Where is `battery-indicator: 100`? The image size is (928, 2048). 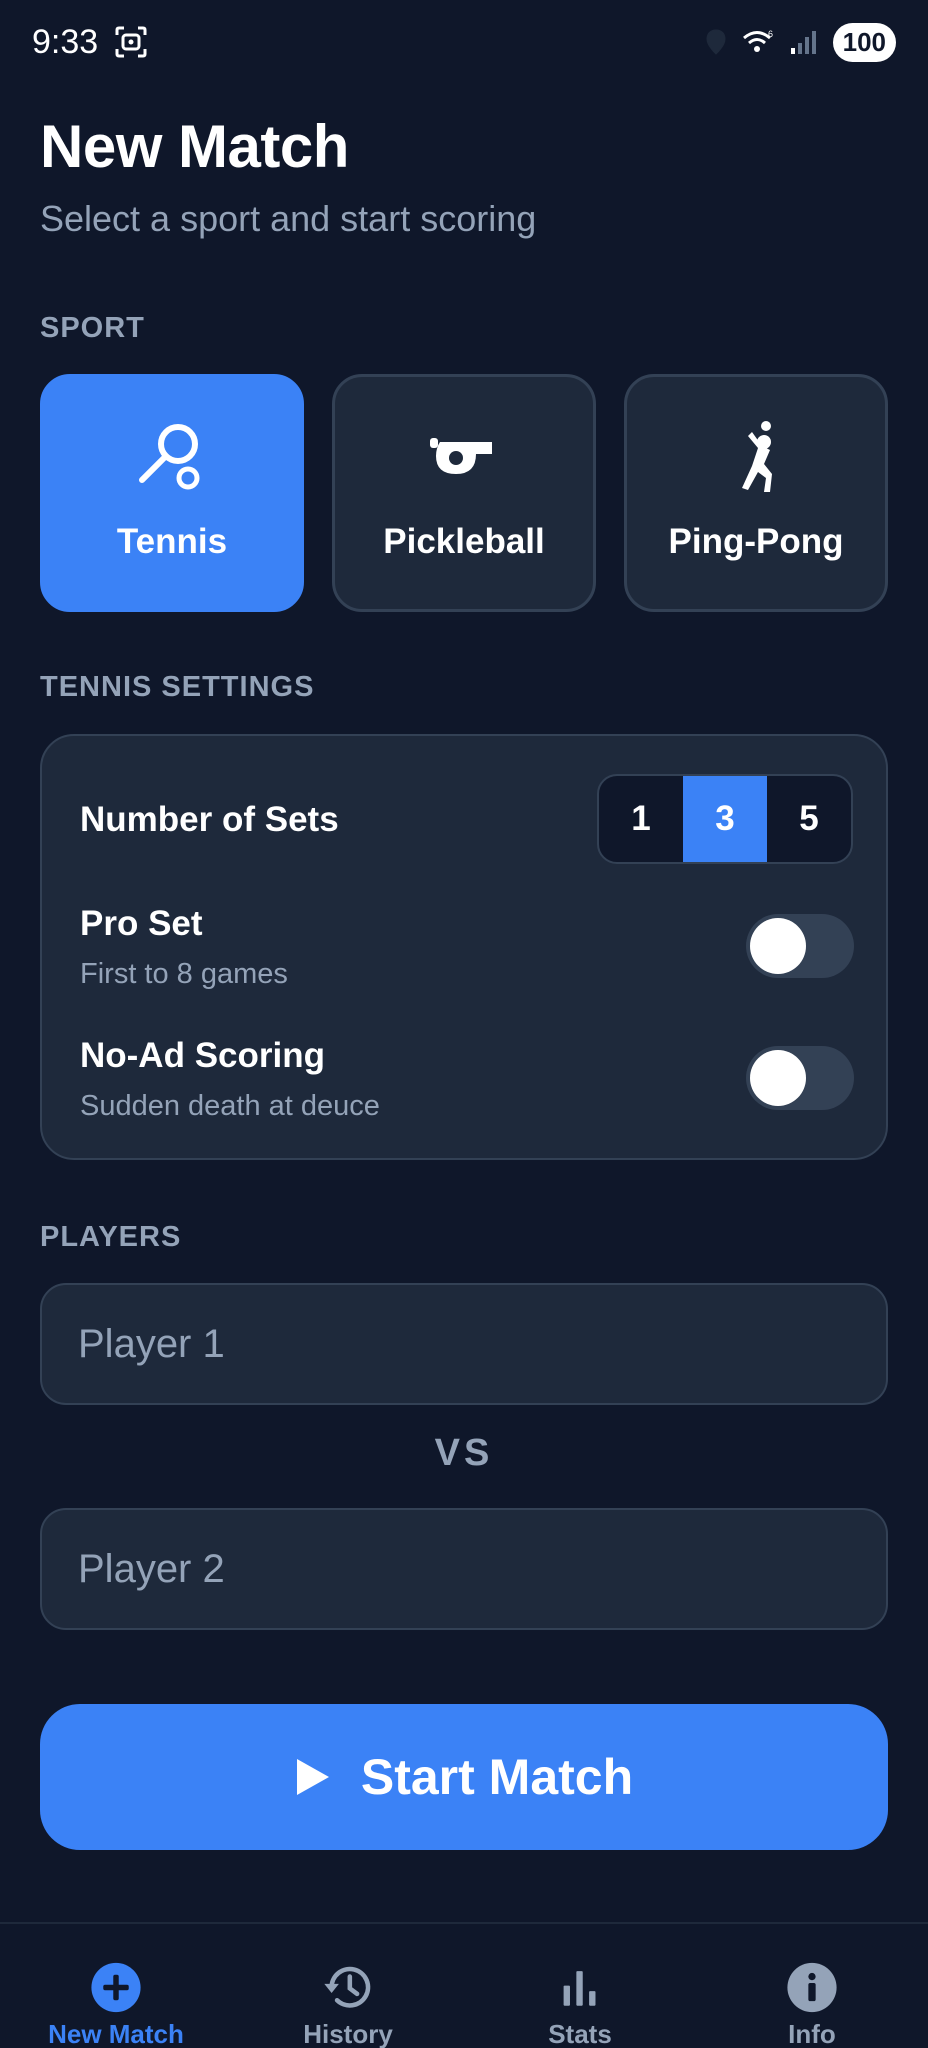 battery-indicator: 100 is located at coordinates (864, 42).